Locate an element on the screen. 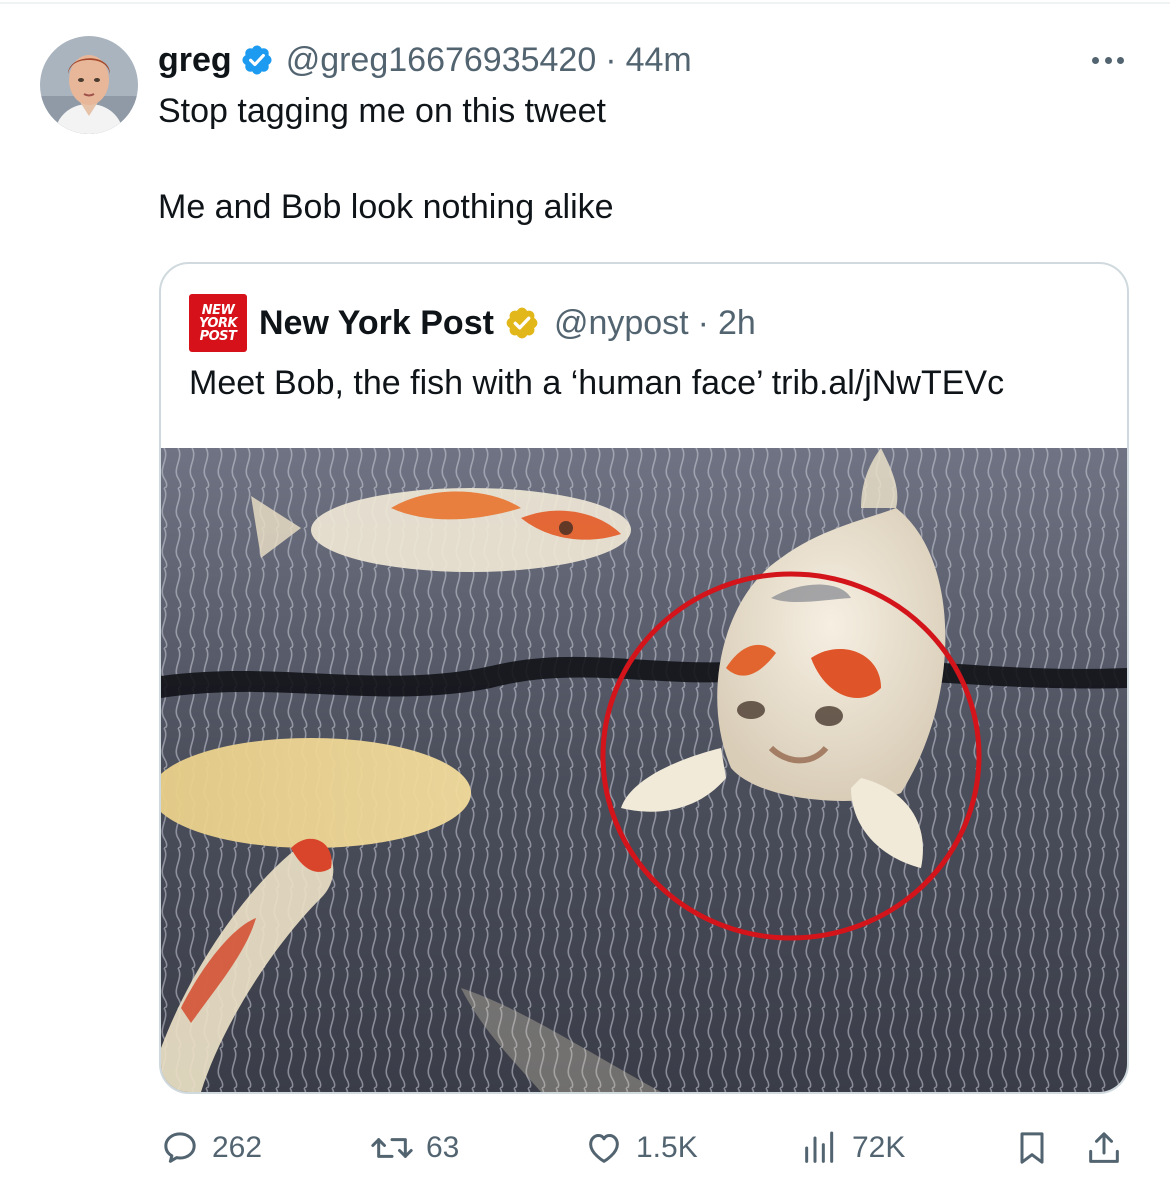  bookmark-button is located at coordinates (1032, 1148).